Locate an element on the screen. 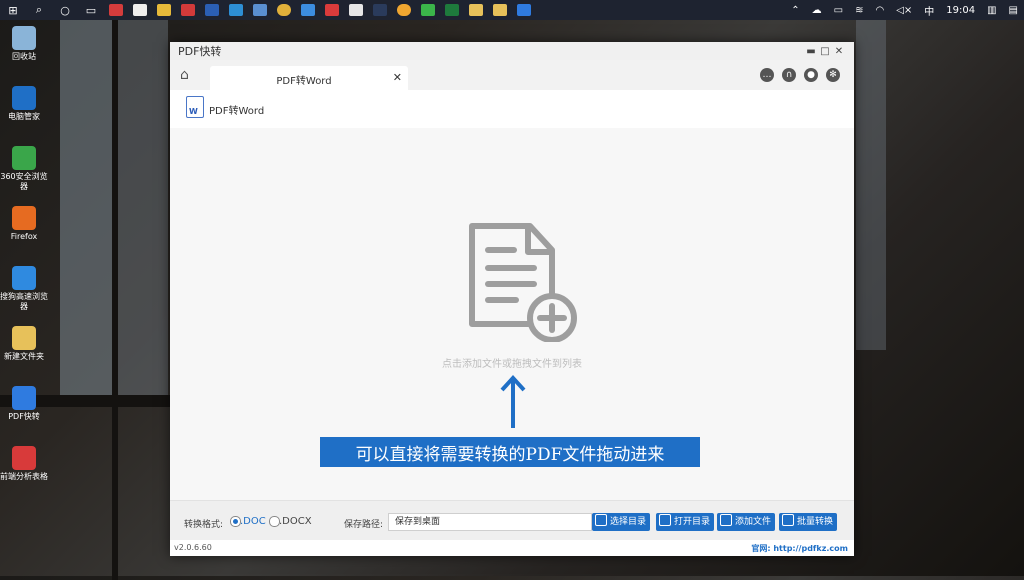  status-bar: v2.0.6.60 官网: http://pdfkz.com is located at coordinates (512, 548).